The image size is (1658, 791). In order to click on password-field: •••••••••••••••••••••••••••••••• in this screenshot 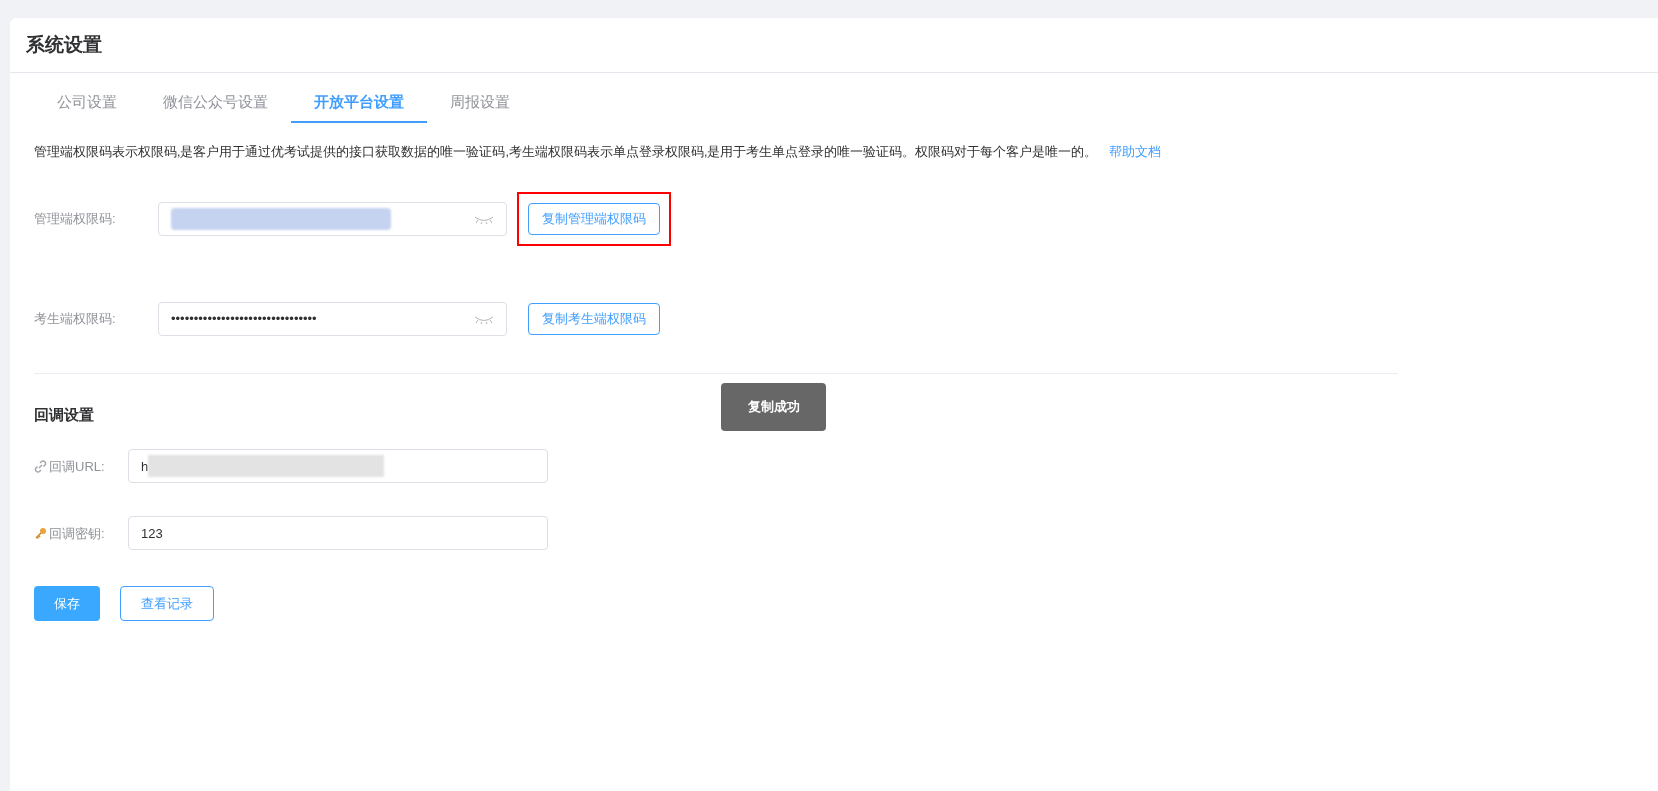, I will do `click(332, 318)`.